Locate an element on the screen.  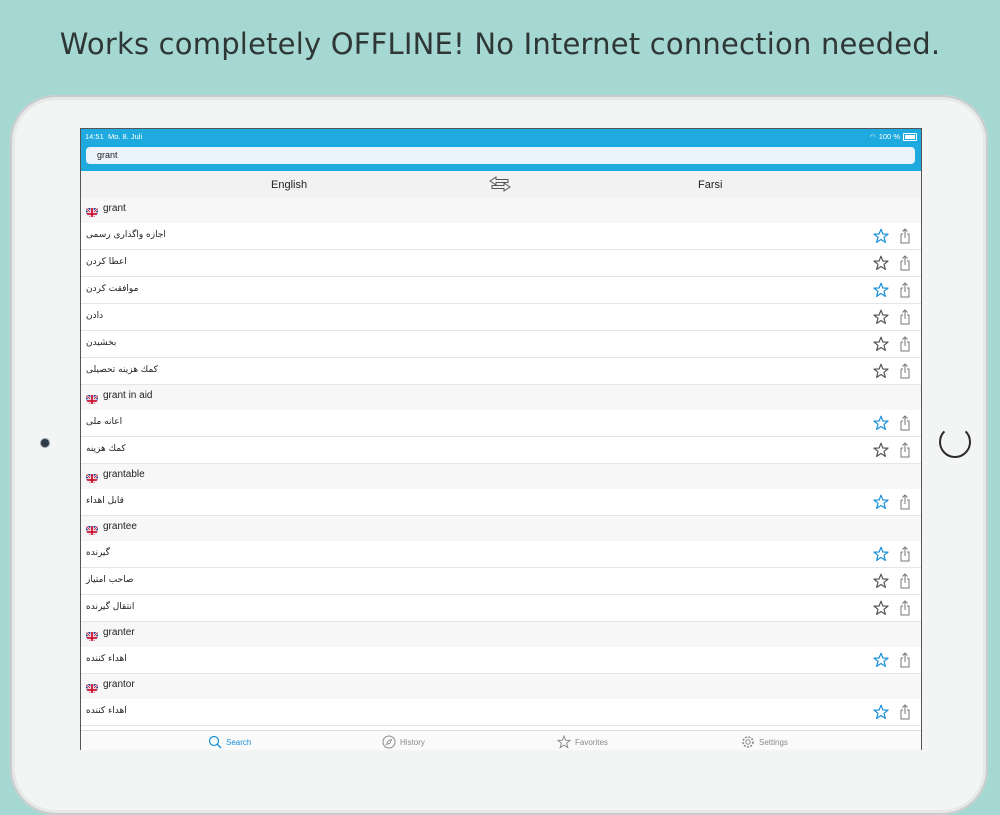
translation-row: کمك هزینه is located at coordinates (501, 450).